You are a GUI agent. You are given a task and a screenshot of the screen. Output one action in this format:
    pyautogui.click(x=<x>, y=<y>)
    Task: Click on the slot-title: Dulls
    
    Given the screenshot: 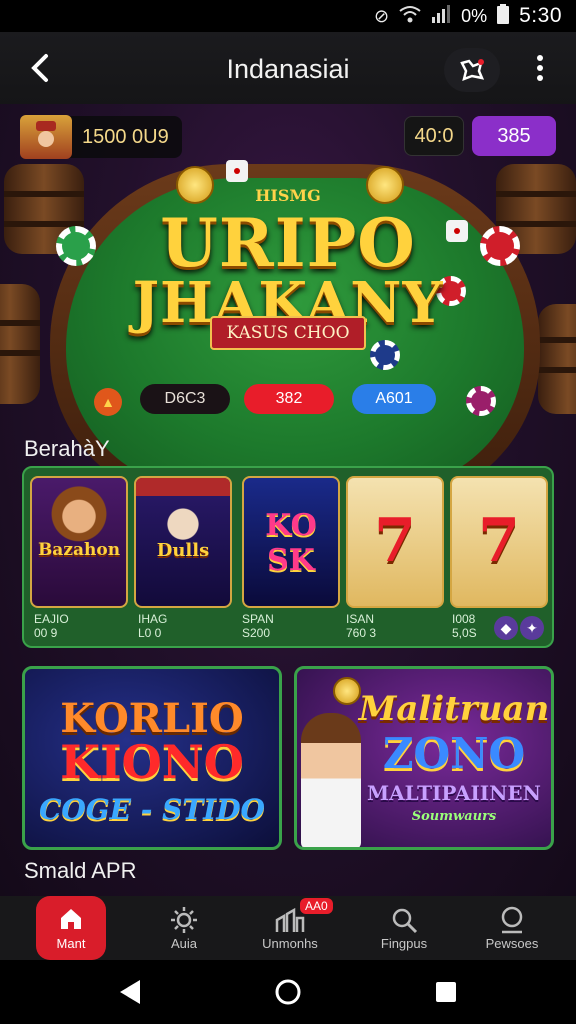 What is the action you would take?
    pyautogui.click(x=183, y=550)
    